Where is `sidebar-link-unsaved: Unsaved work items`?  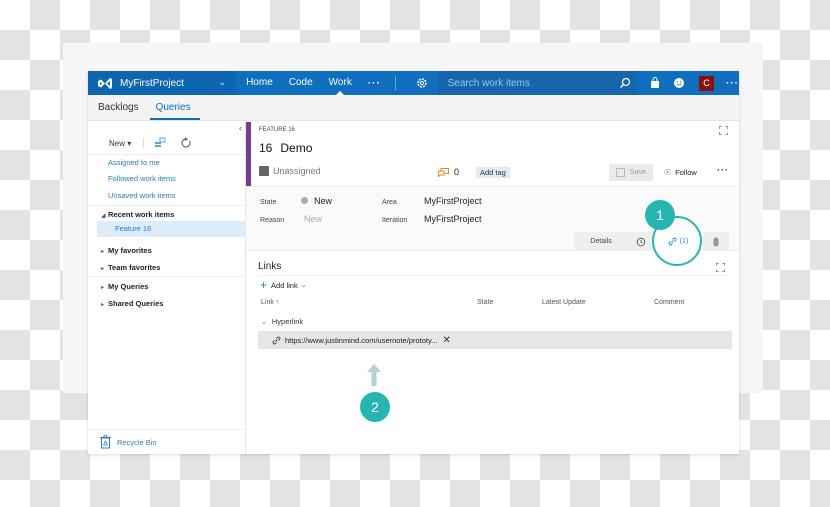 sidebar-link-unsaved: Unsaved work items is located at coordinates (142, 195).